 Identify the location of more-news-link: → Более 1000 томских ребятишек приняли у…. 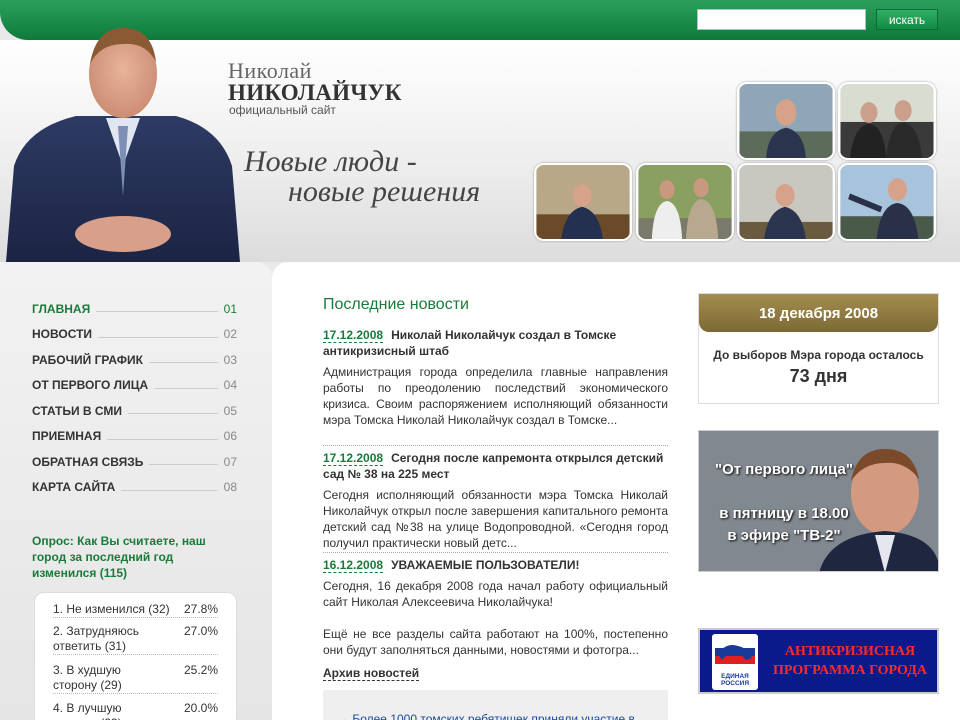
(497, 716).